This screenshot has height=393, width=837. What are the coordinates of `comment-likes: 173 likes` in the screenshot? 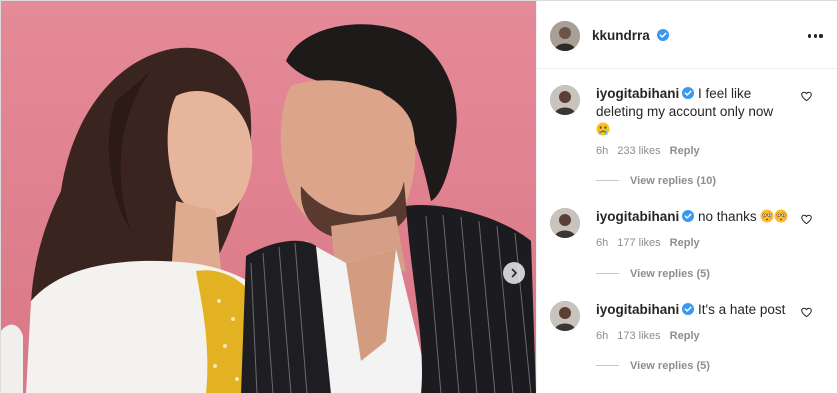 It's located at (638, 336).